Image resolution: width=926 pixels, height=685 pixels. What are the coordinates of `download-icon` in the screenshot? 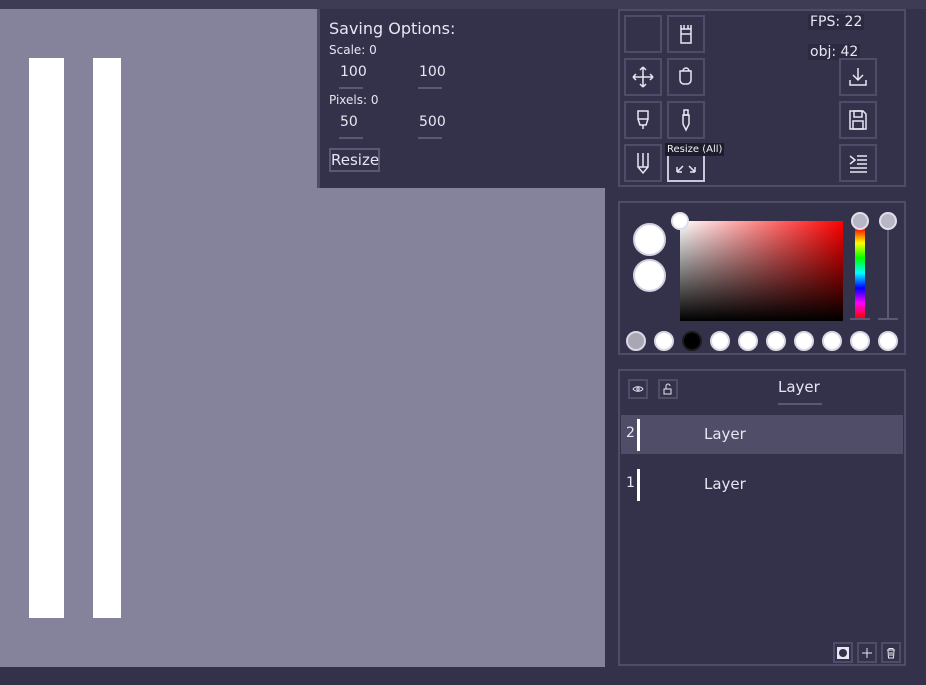 It's located at (858, 77).